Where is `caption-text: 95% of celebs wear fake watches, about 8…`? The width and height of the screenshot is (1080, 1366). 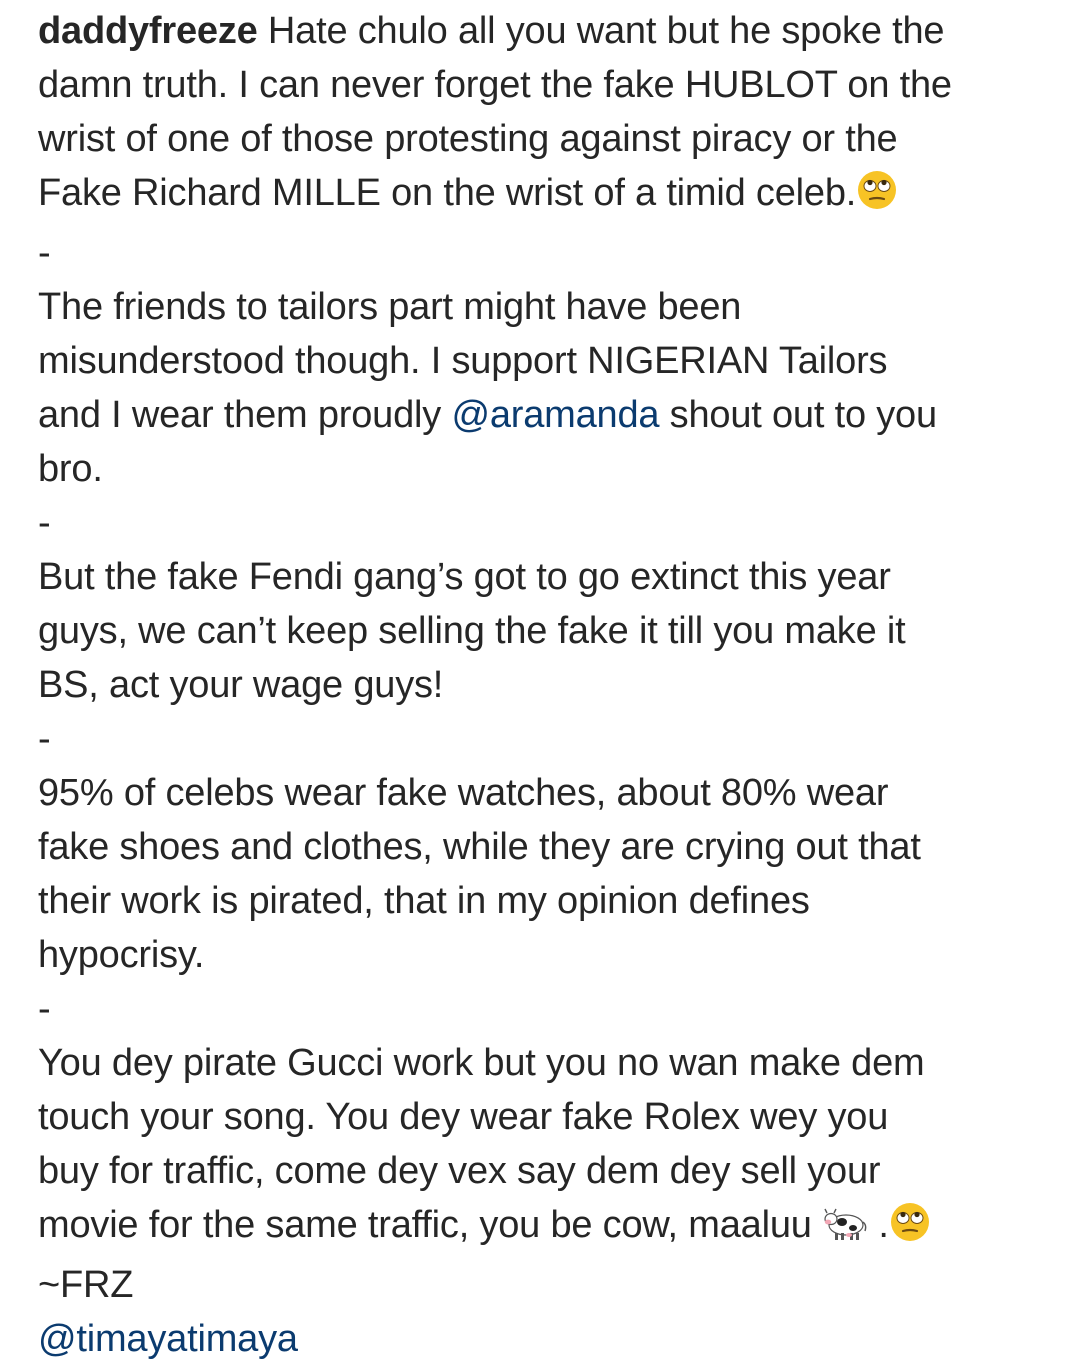 caption-text: 95% of celebs wear fake watches, about 8… is located at coordinates (463, 793).